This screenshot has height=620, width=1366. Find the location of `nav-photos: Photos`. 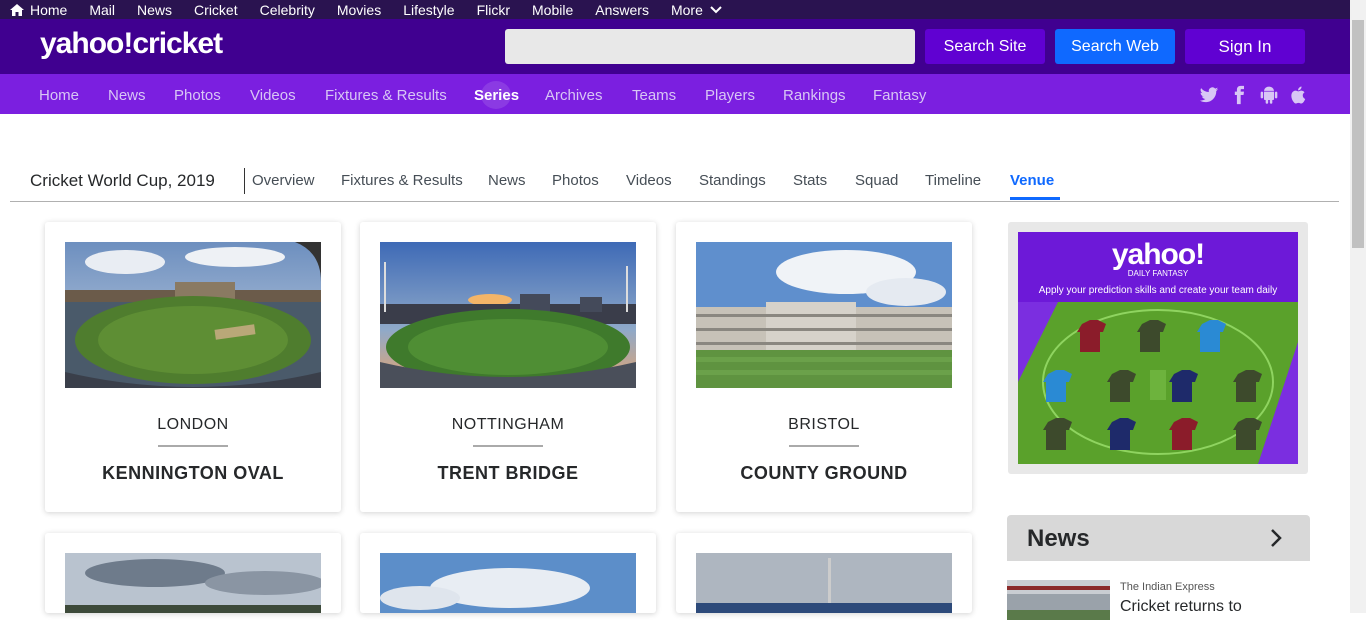

nav-photos: Photos is located at coordinates (197, 95).